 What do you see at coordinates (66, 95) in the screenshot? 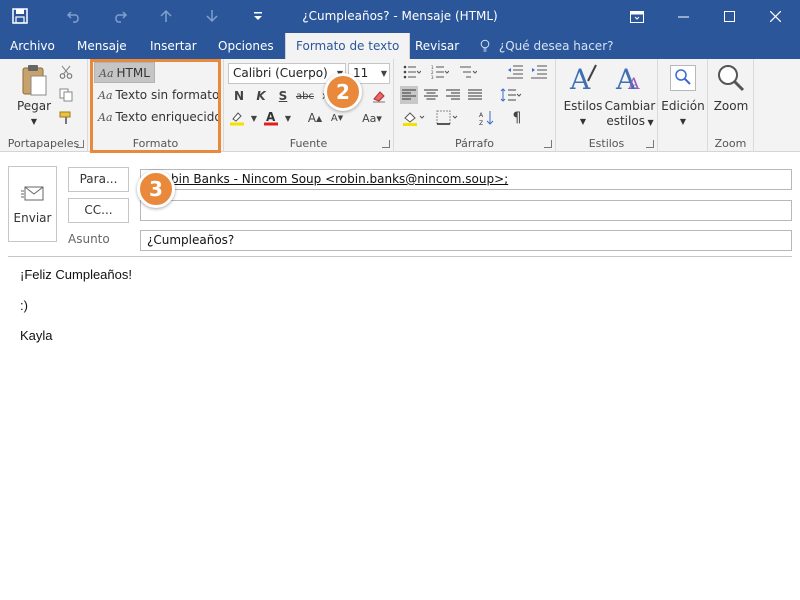
I see `copy-icon` at bounding box center [66, 95].